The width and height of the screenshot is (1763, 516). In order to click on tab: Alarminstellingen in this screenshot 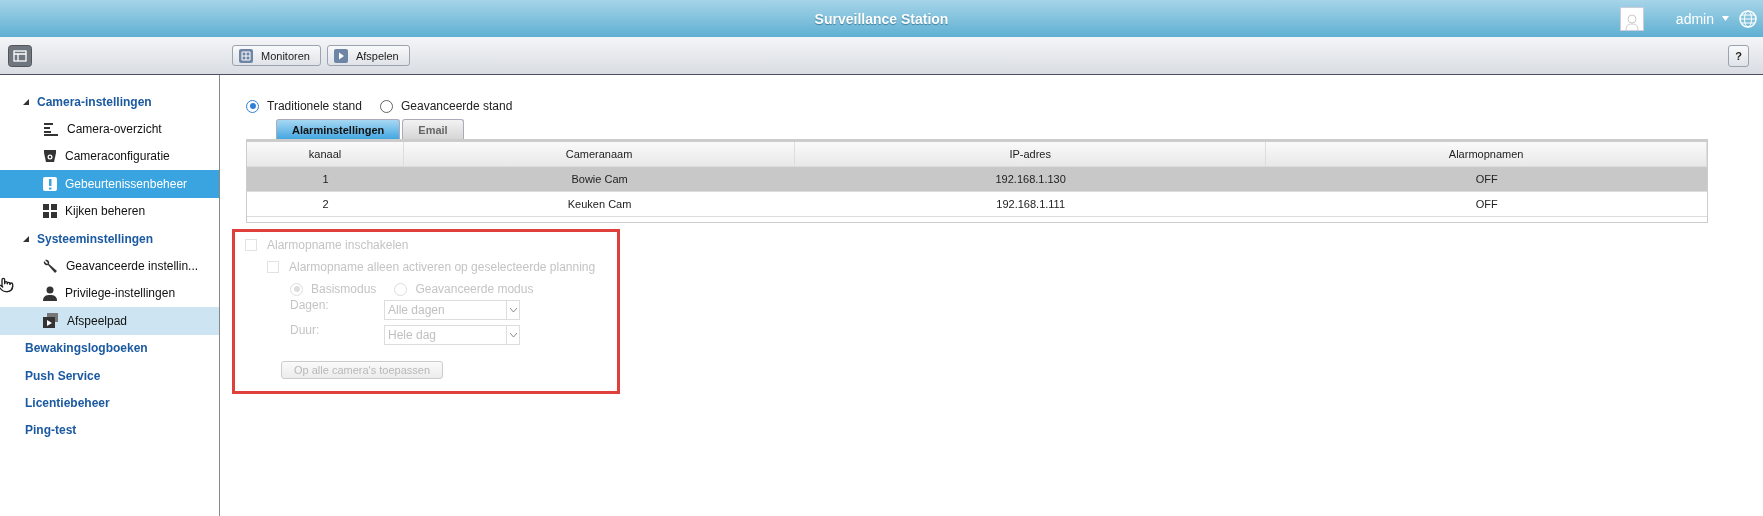, I will do `click(338, 129)`.